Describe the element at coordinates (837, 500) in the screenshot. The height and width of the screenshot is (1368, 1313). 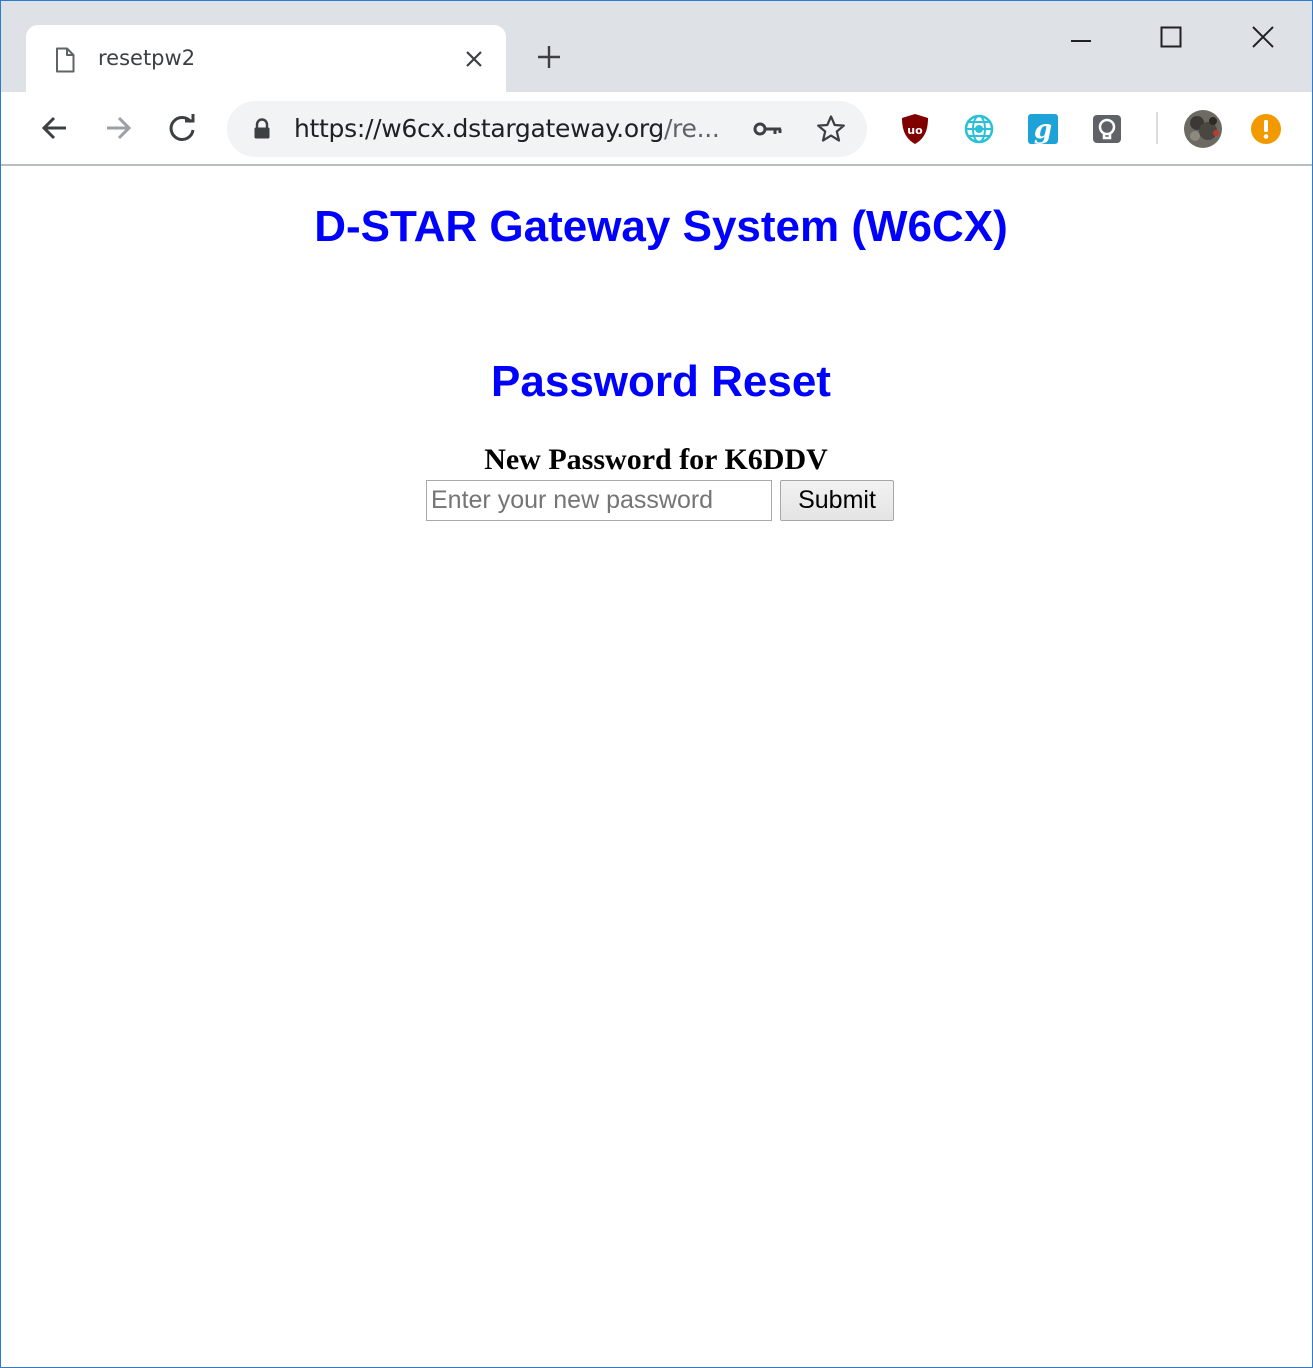
I see `submit-button: Submit` at that location.